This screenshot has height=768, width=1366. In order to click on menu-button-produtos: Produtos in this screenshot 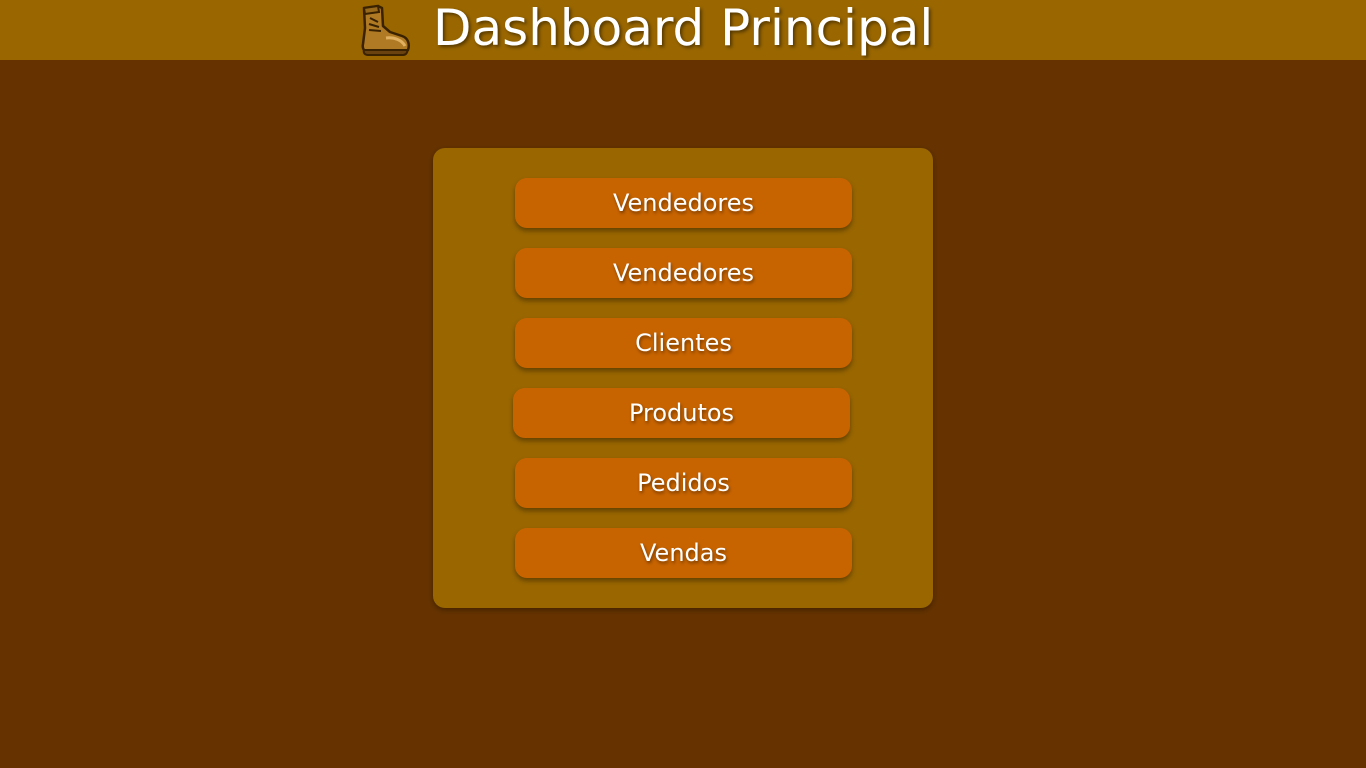, I will do `click(681, 413)`.